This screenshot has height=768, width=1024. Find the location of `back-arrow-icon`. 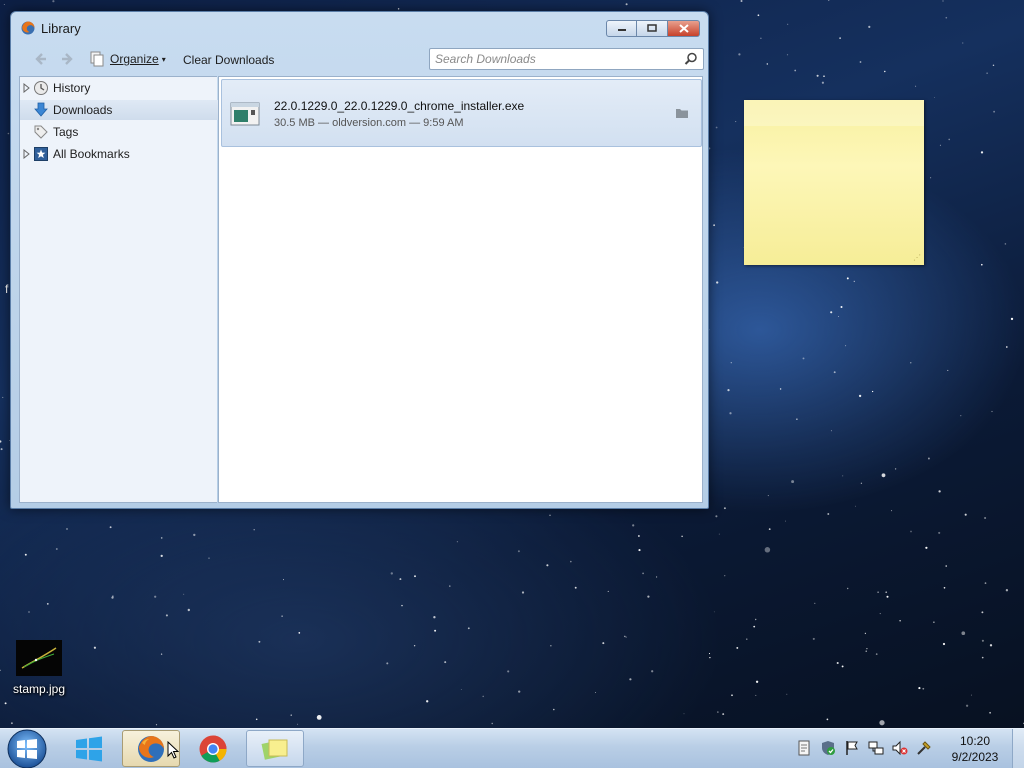

back-arrow-icon is located at coordinates (41, 59).